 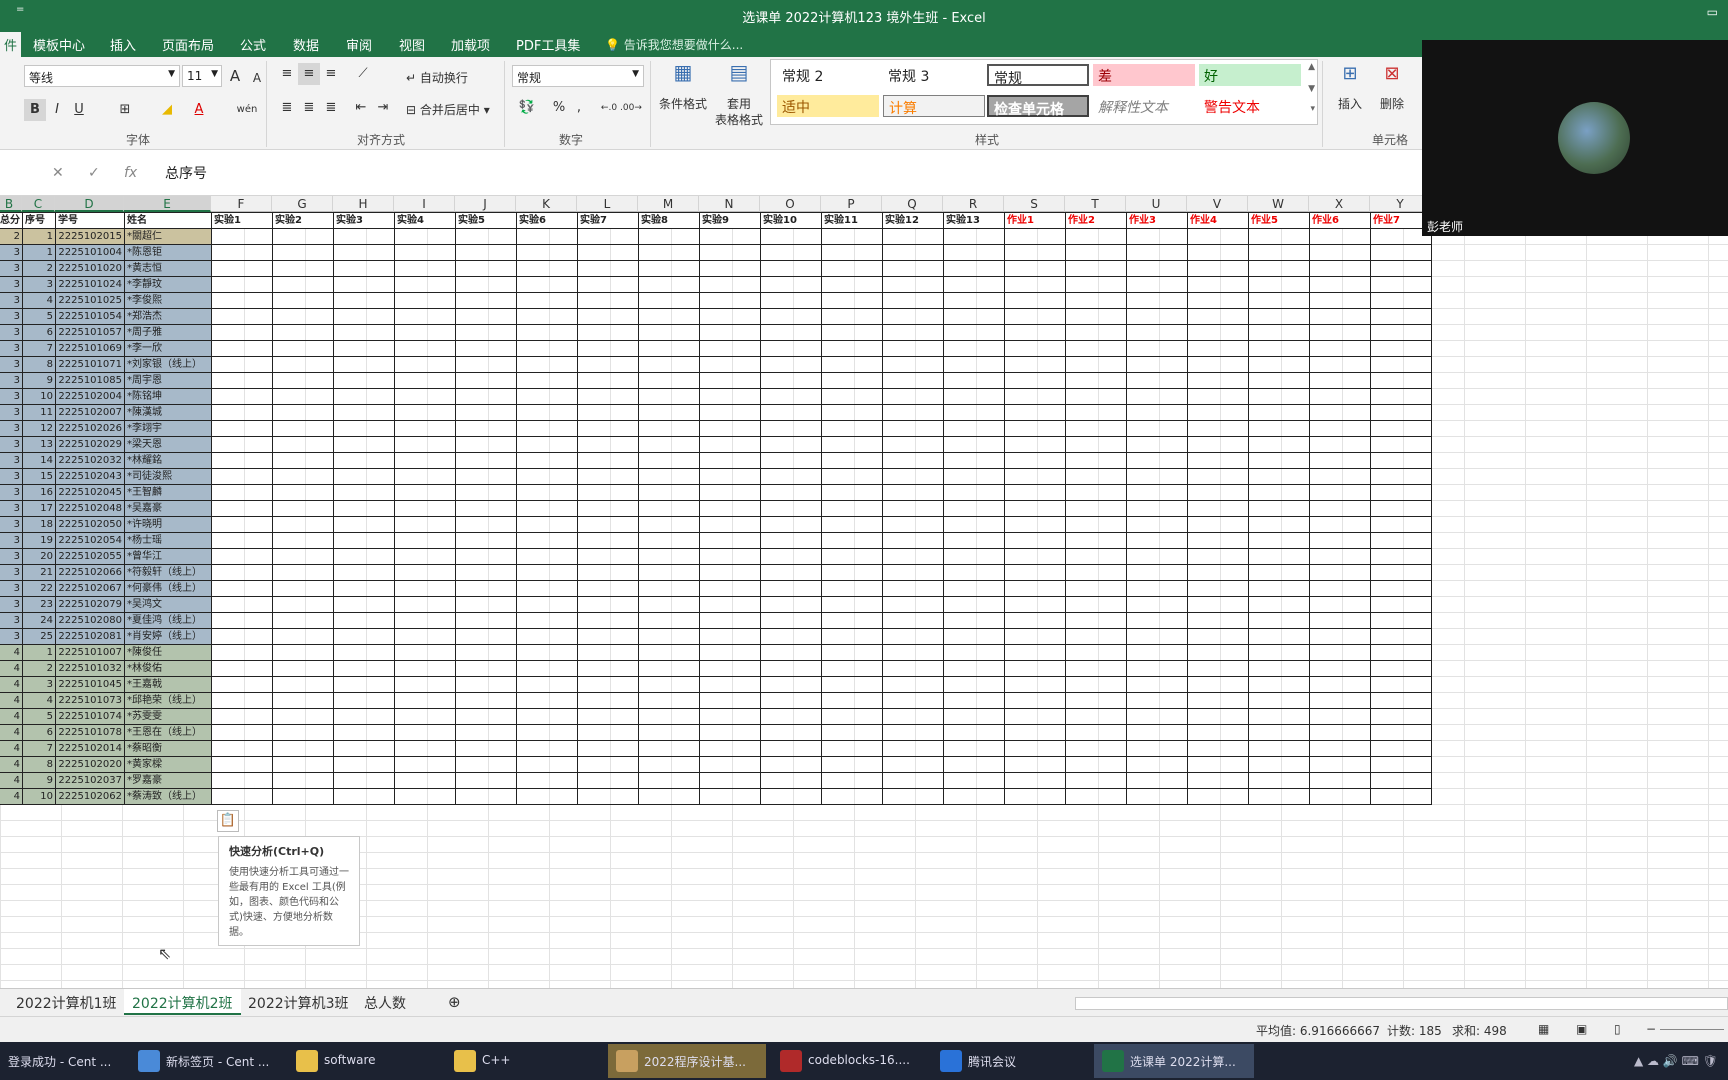 What do you see at coordinates (39, 380) in the screenshot?
I see `table-cell: 9` at bounding box center [39, 380].